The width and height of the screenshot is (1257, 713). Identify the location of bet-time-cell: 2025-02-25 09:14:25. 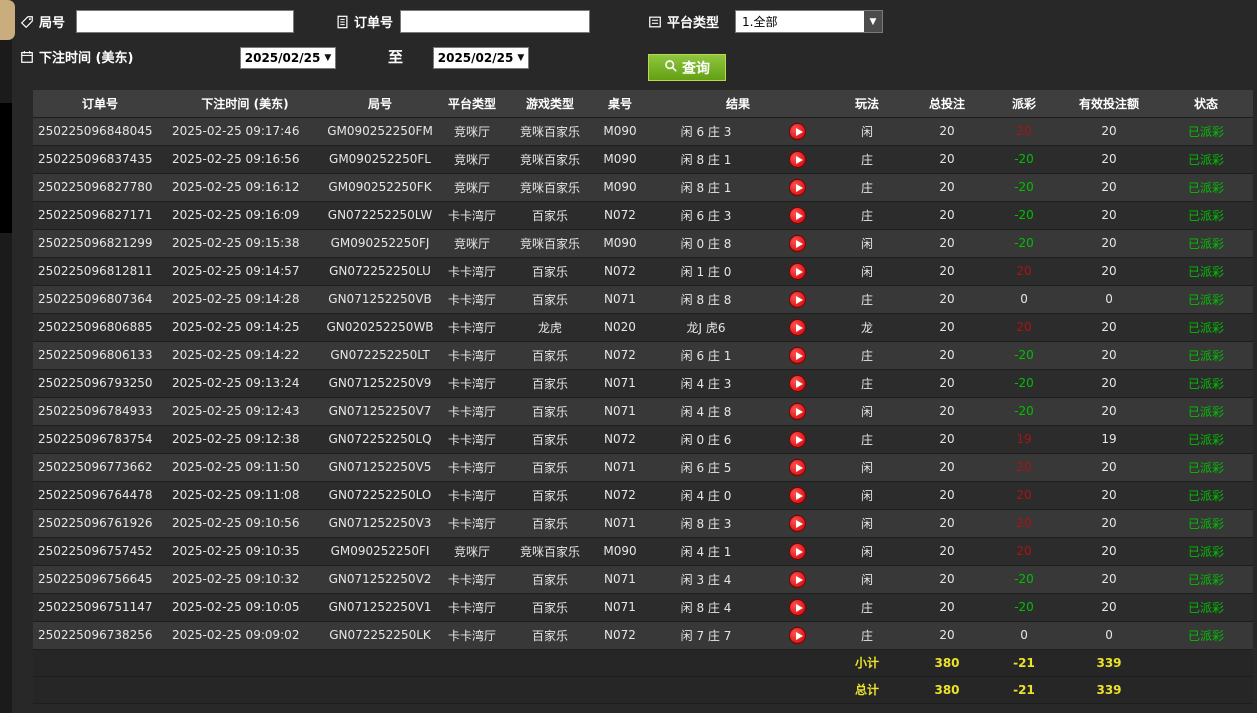
(245, 327).